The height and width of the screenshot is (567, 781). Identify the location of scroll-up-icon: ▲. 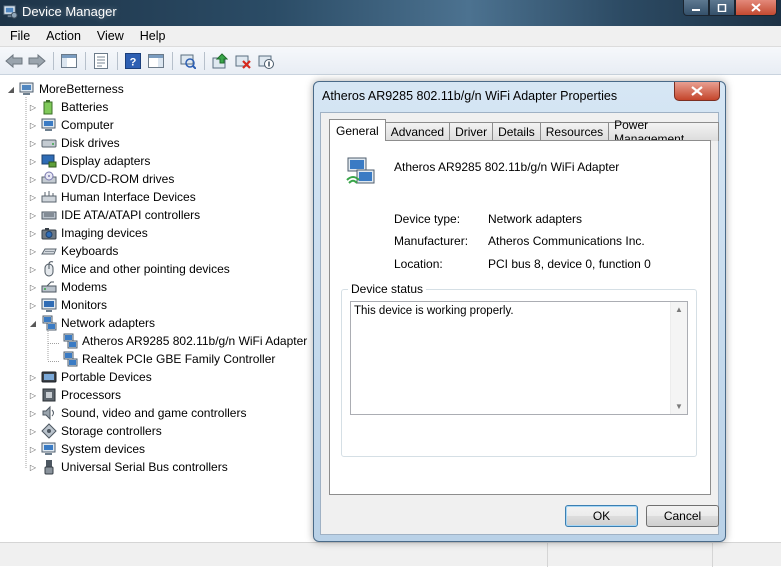
(679, 309).